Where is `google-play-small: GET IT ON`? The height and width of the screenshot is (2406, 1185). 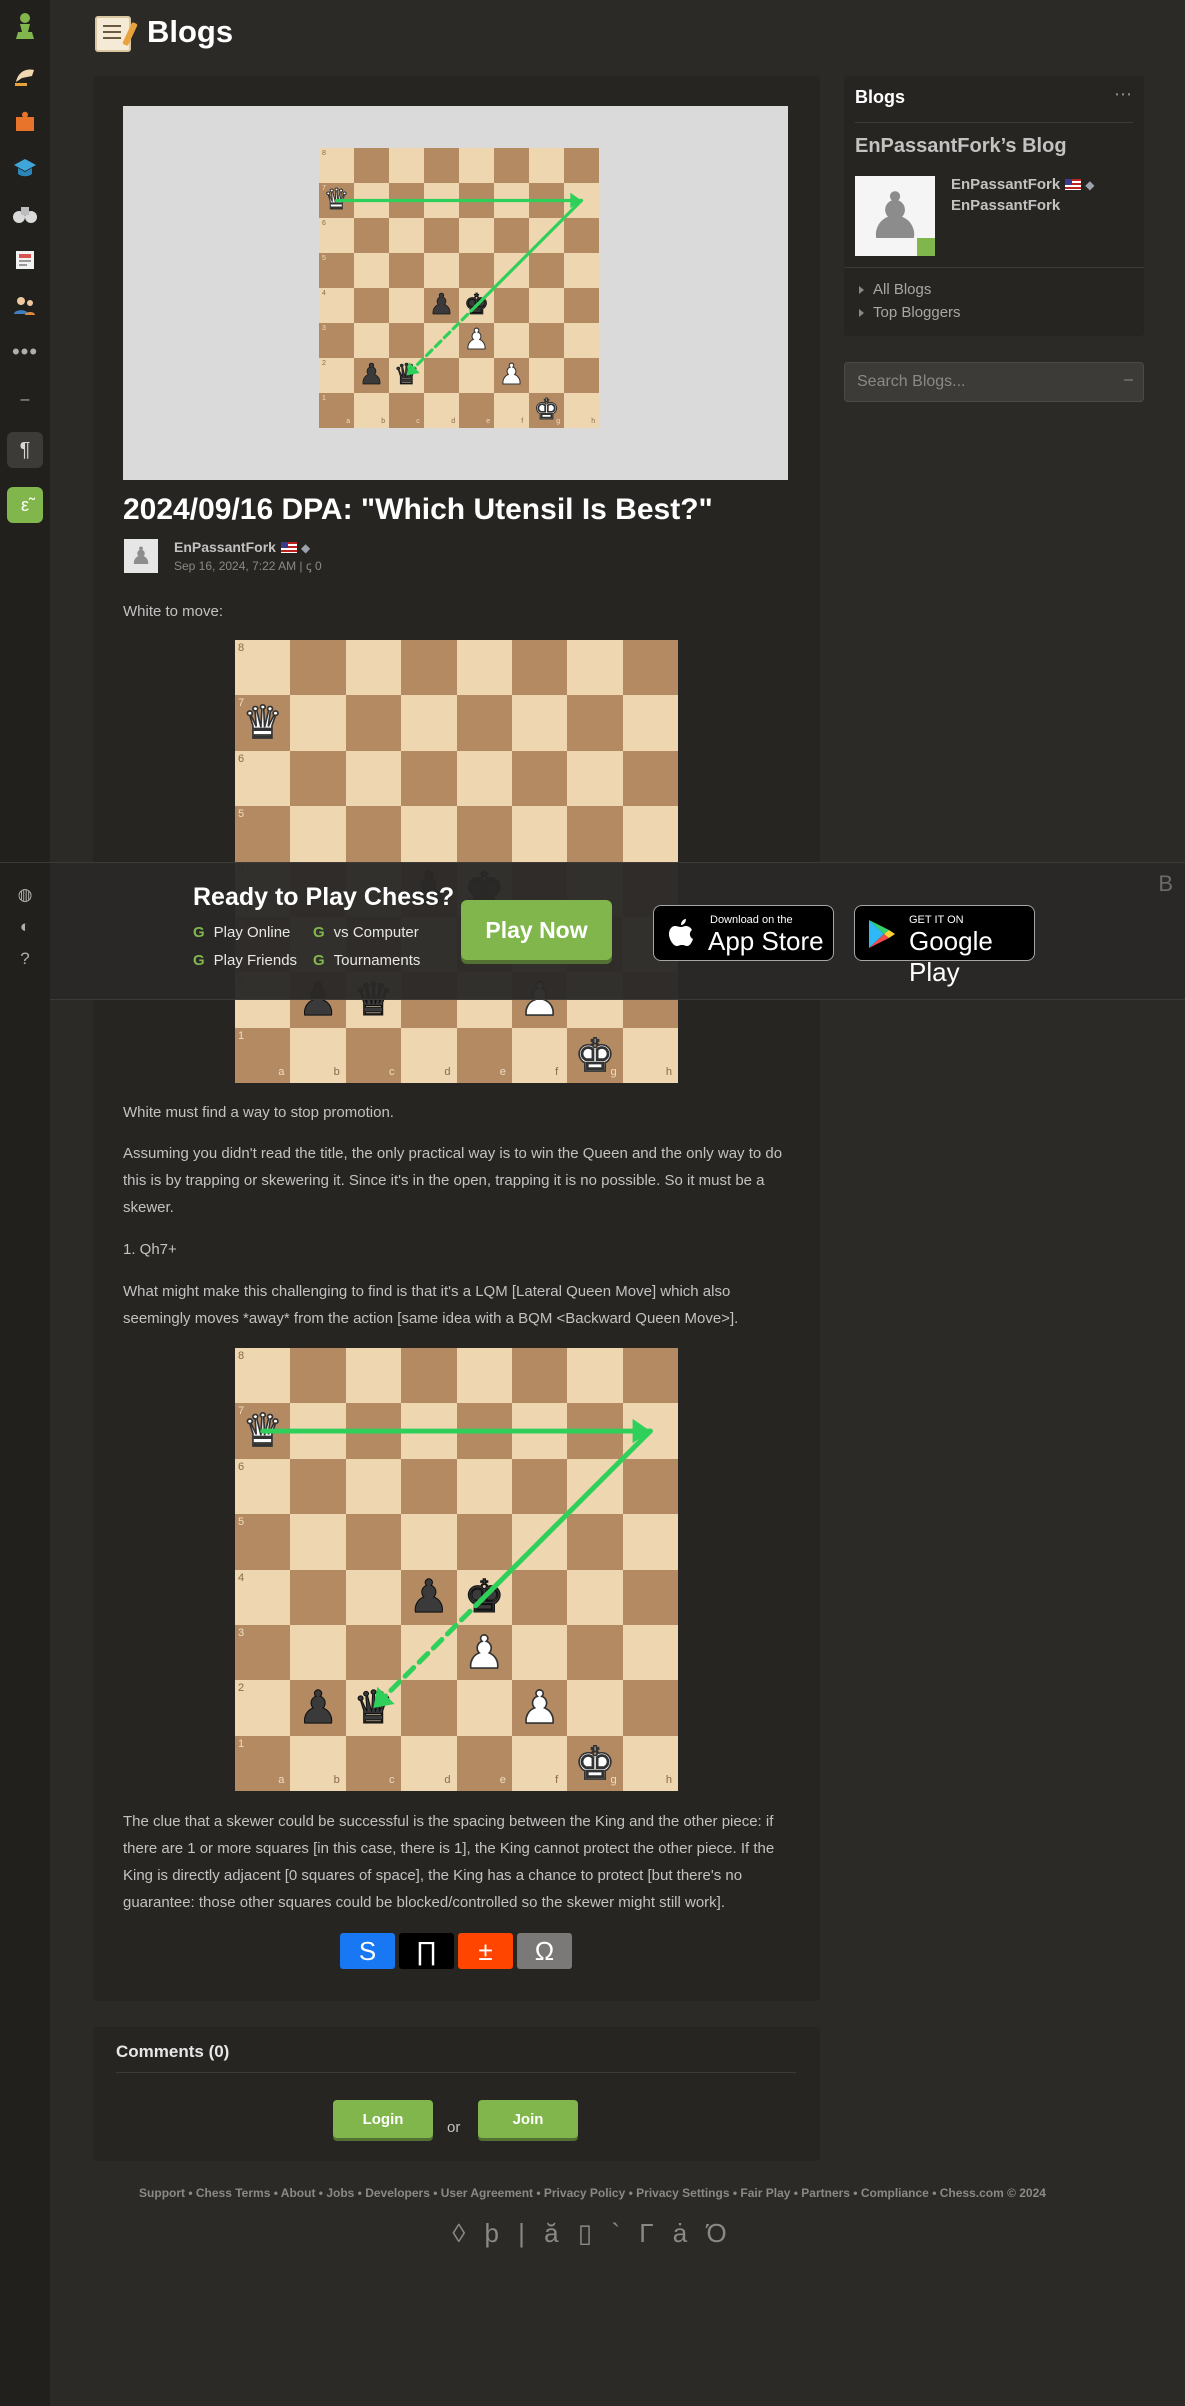
google-play-small: GET IT ON is located at coordinates (936, 920).